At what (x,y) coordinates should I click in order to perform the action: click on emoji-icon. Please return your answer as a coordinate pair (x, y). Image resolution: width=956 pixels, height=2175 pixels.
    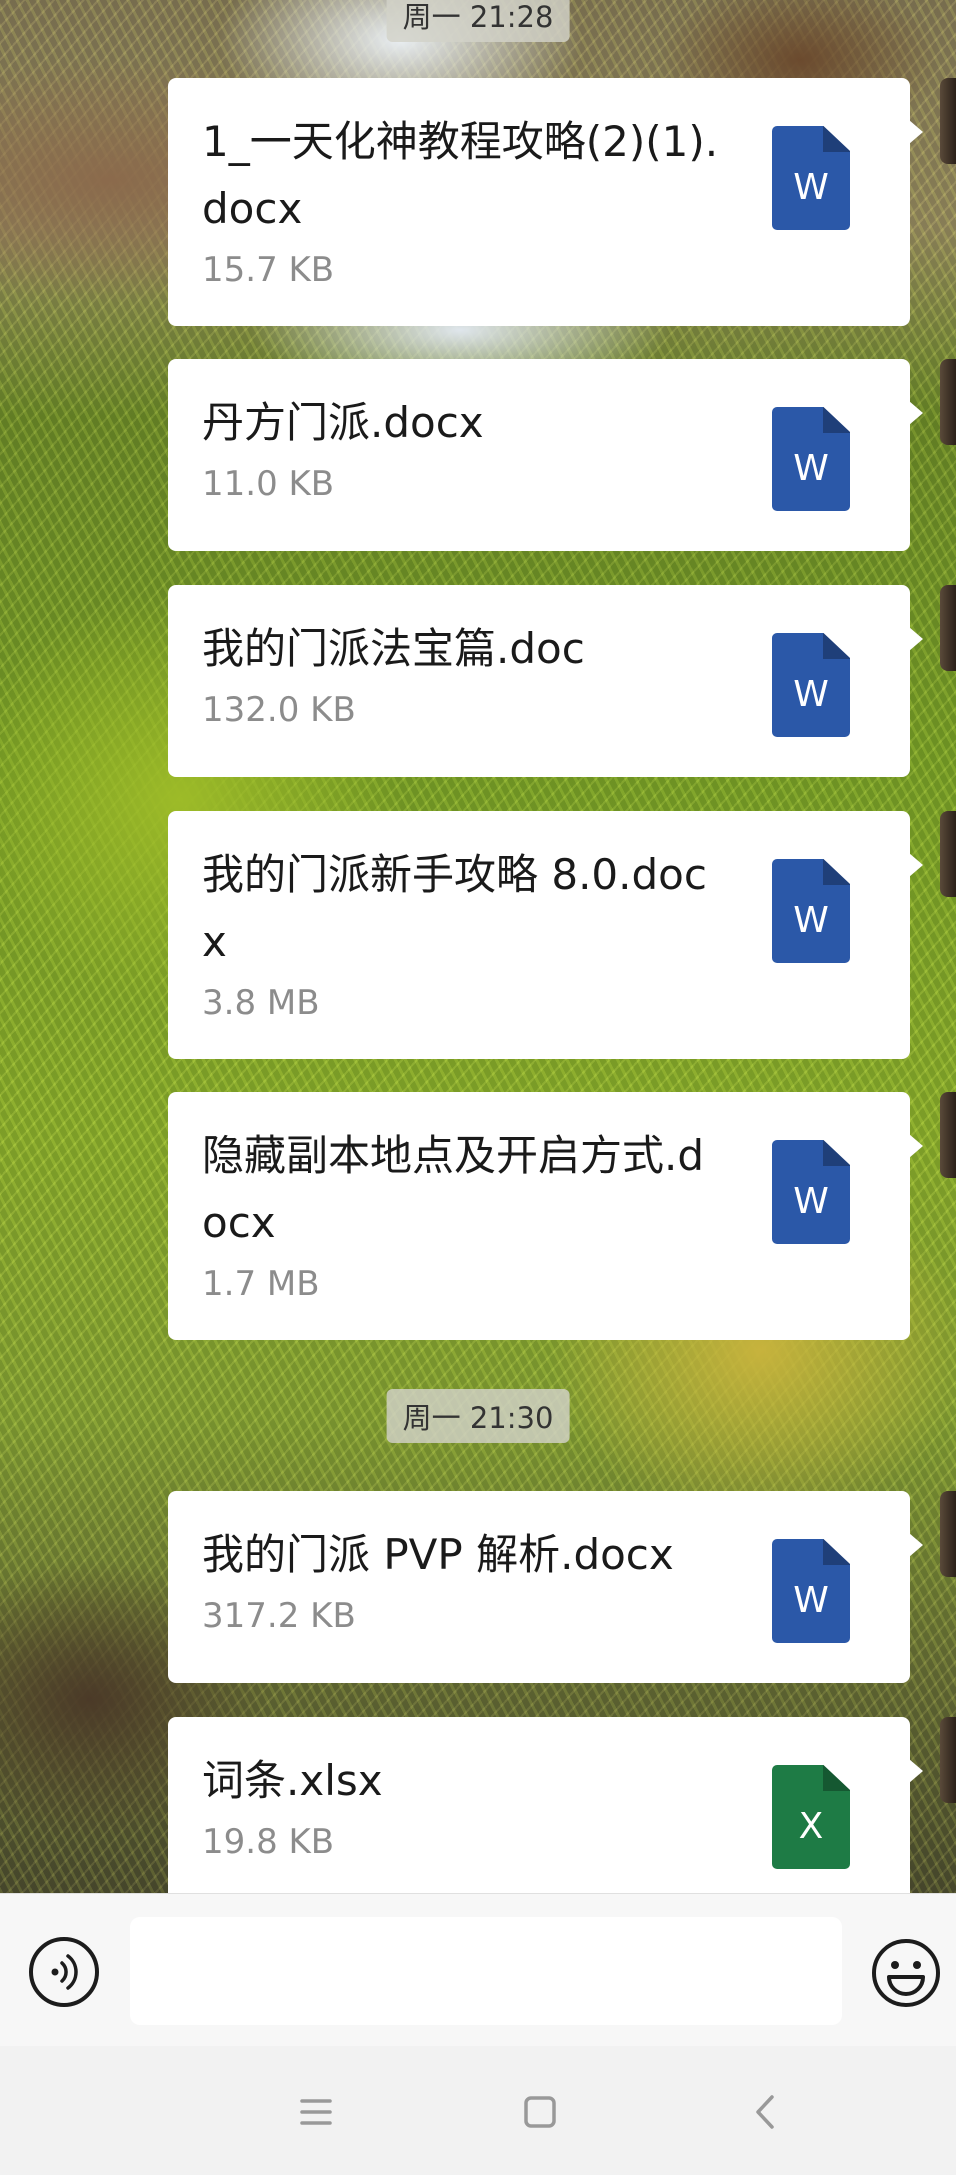
    Looking at the image, I should click on (906, 1973).